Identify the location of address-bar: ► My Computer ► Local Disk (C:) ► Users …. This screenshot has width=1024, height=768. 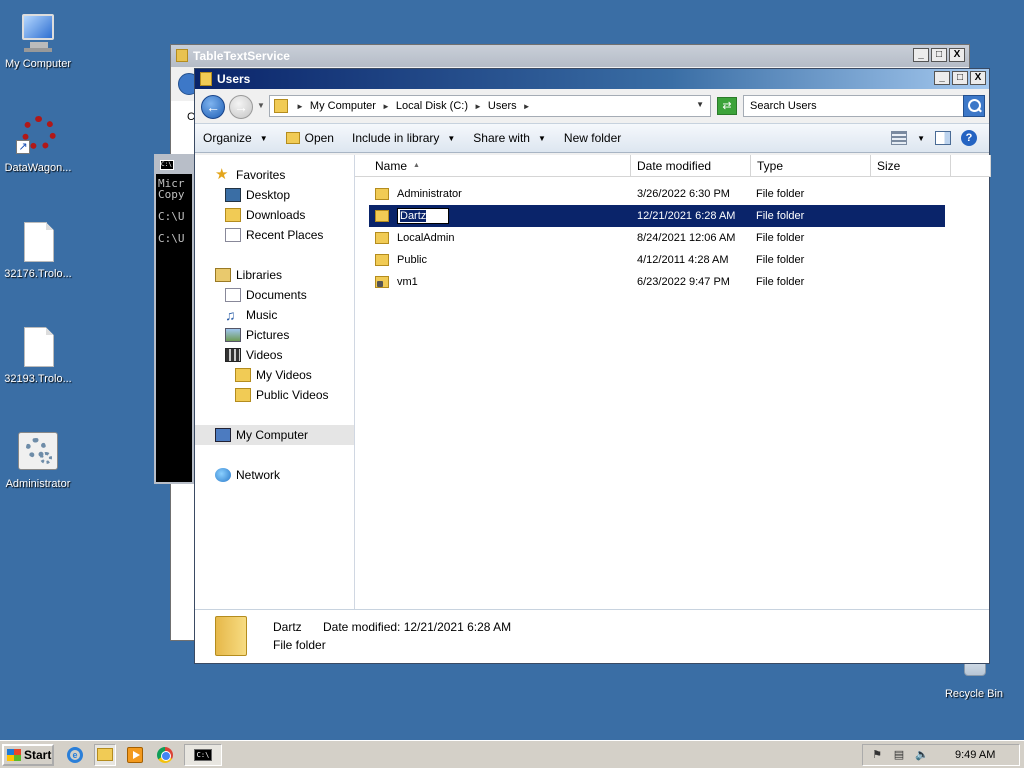
(490, 106).